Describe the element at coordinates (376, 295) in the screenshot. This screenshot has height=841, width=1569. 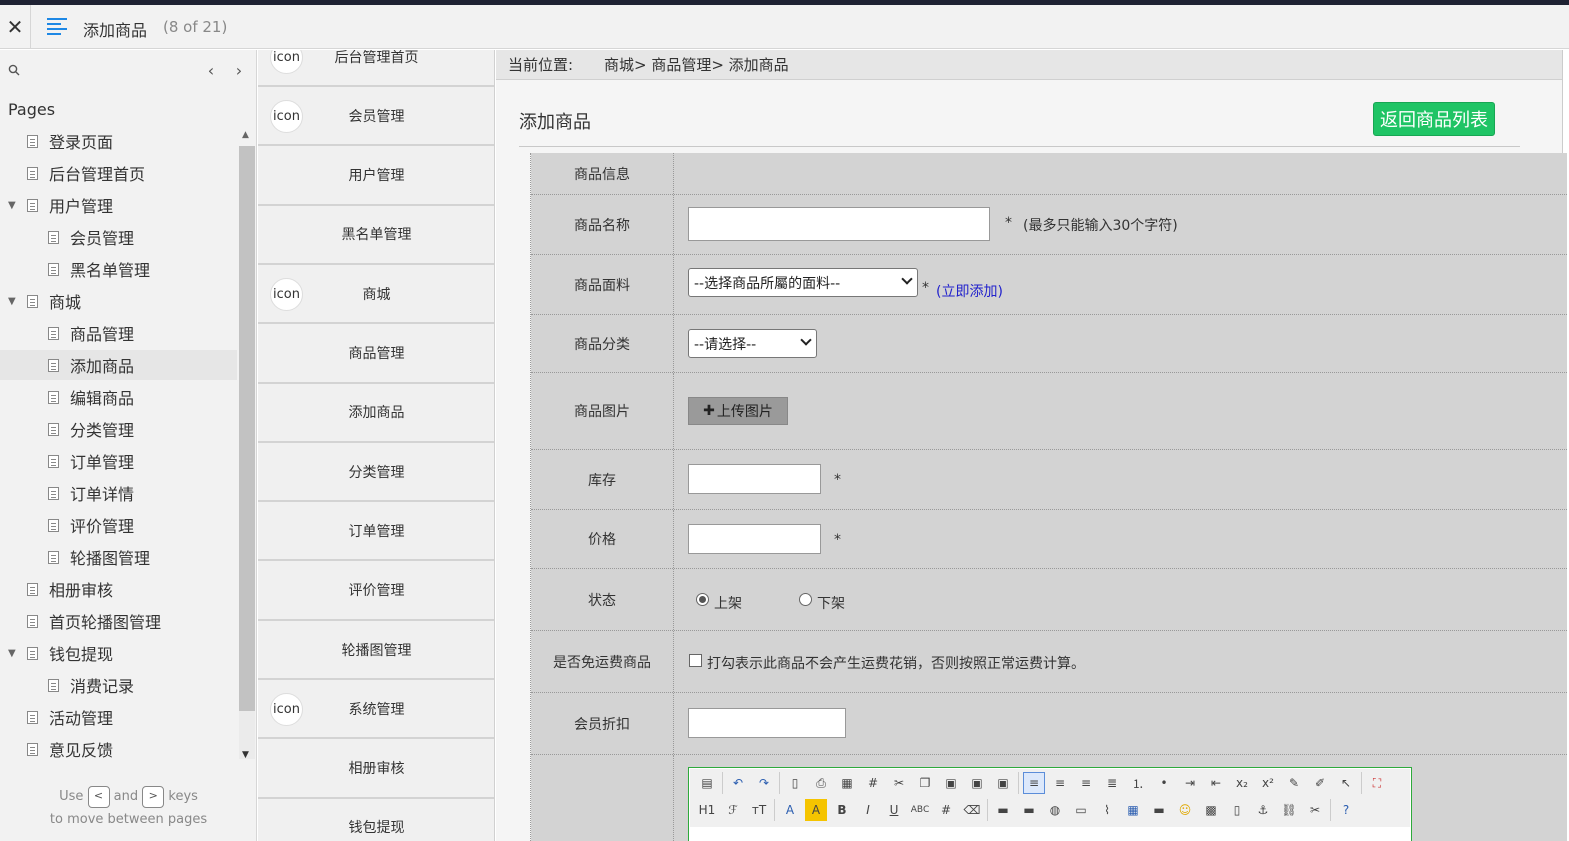
I see `app-nav-item: icon 商城` at that location.